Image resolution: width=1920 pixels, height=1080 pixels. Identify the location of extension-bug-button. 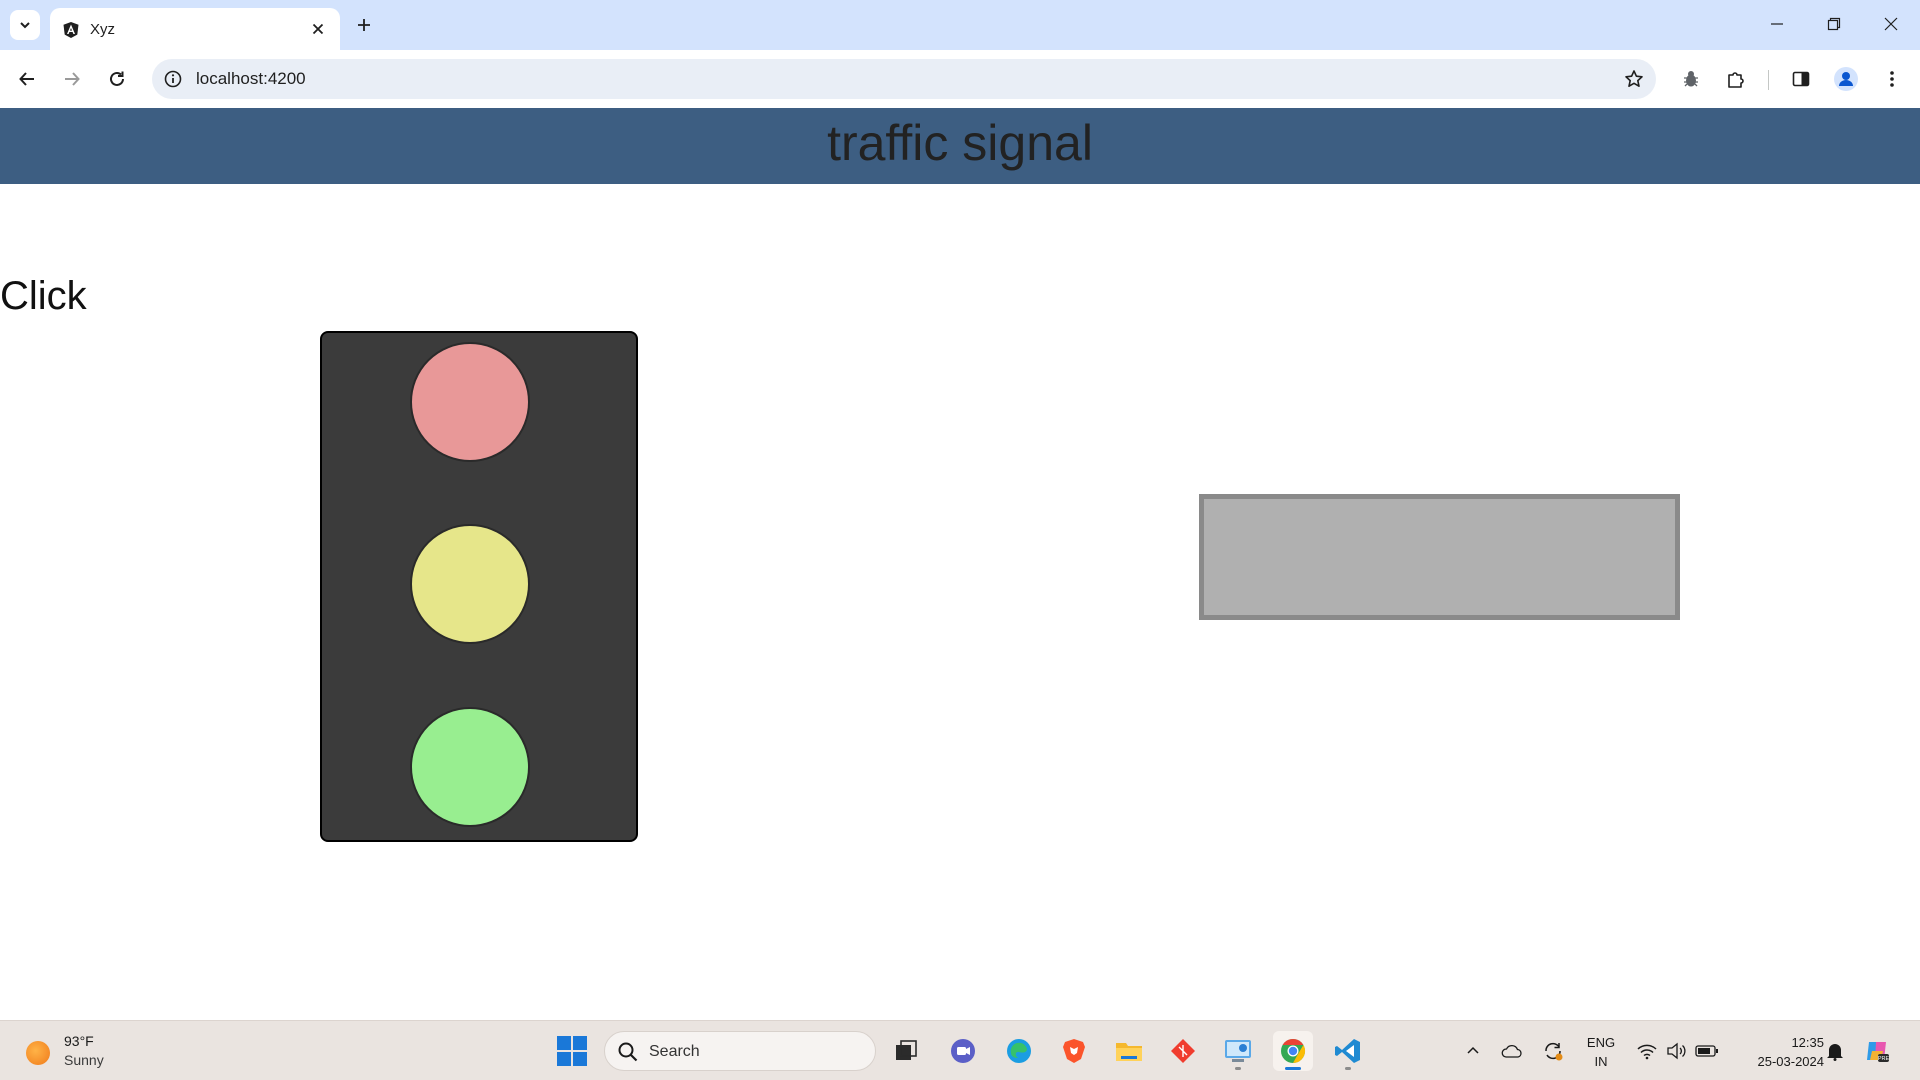
(1691, 79).